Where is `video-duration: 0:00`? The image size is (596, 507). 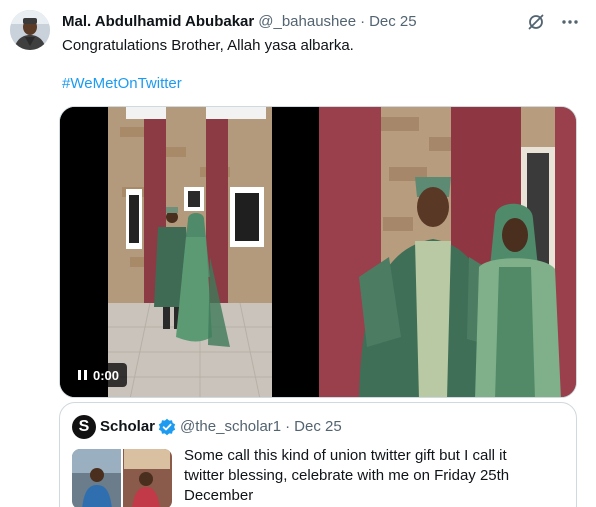 video-duration: 0:00 is located at coordinates (106, 375).